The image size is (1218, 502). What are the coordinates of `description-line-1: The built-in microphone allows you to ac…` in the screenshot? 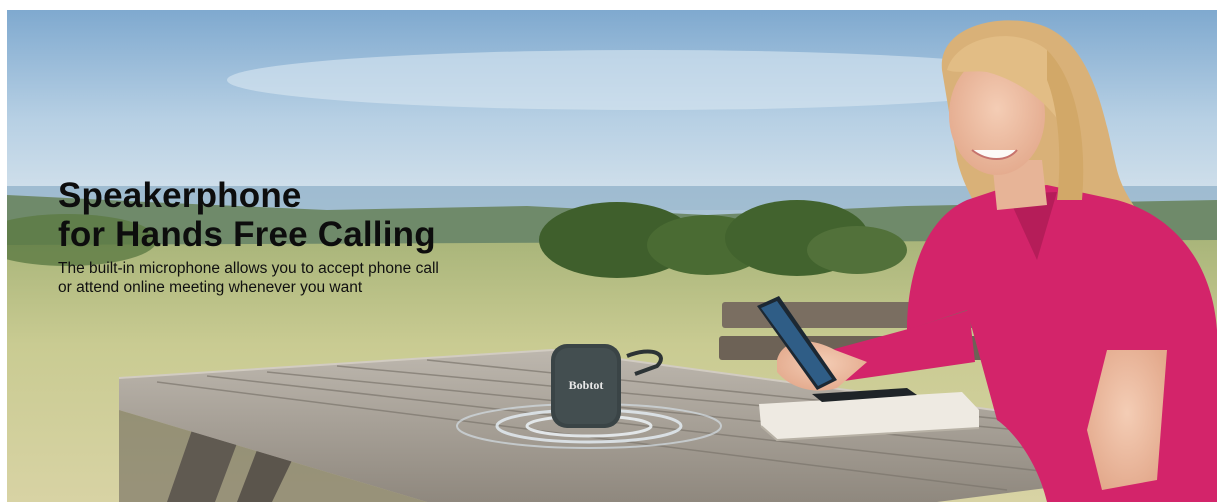 It's located at (248, 268).